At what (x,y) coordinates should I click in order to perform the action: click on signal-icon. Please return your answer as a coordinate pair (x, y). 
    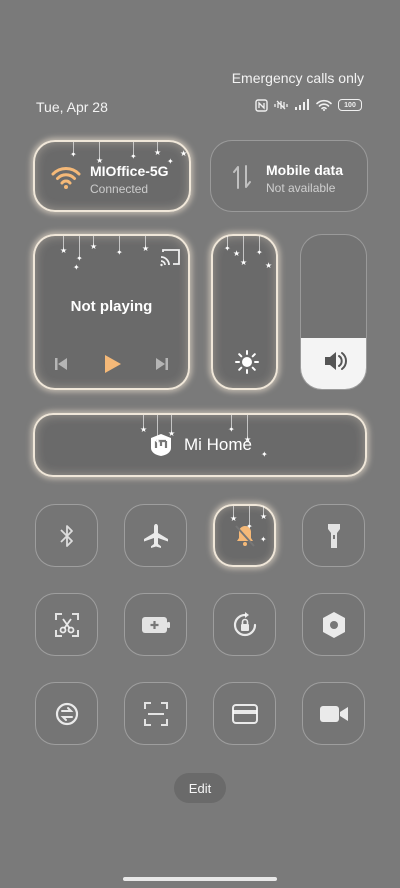
    Looking at the image, I should click on (302, 104).